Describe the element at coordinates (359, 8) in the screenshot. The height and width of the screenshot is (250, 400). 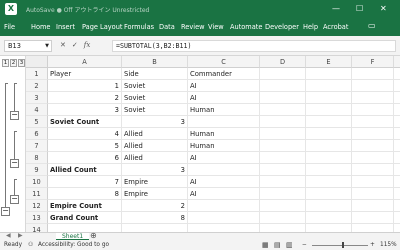
I see `maximize-button: ☐` at that location.